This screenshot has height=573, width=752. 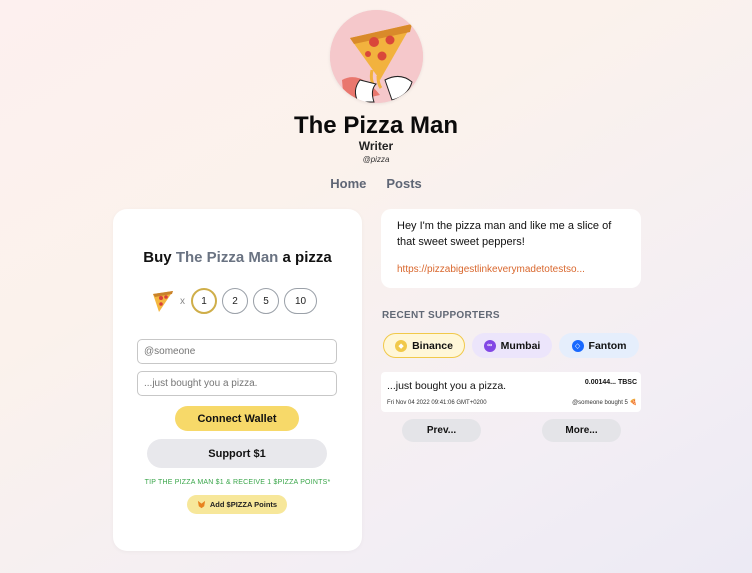 What do you see at coordinates (447, 386) in the screenshot?
I see `tx-message: ...just bought you a pizza.` at bounding box center [447, 386].